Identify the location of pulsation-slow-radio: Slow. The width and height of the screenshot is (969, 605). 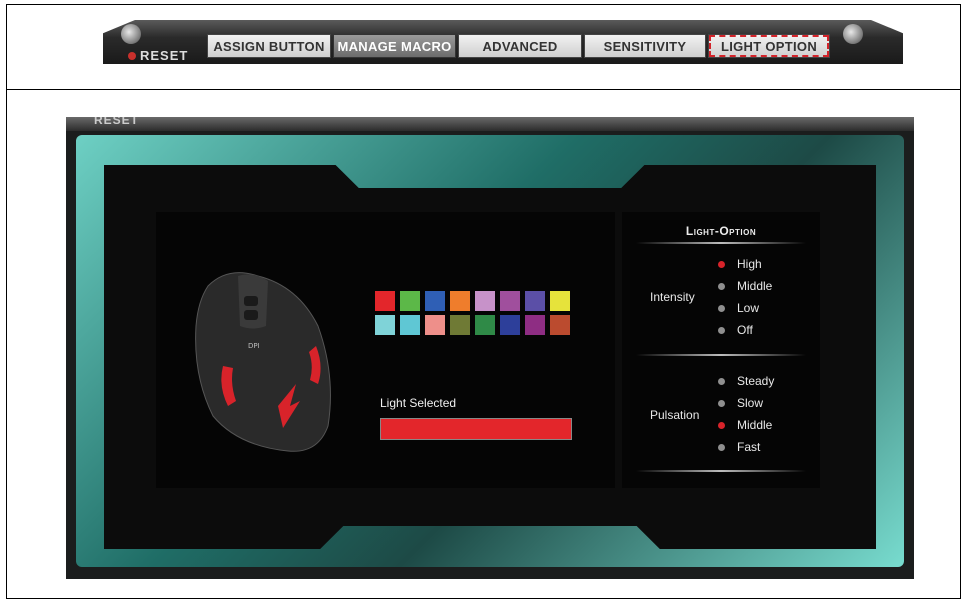
(740, 403).